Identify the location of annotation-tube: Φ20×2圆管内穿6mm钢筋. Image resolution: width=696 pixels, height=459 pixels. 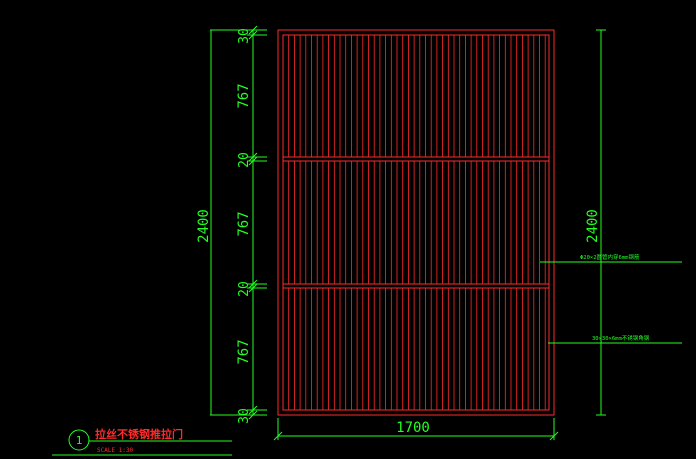
(610, 257).